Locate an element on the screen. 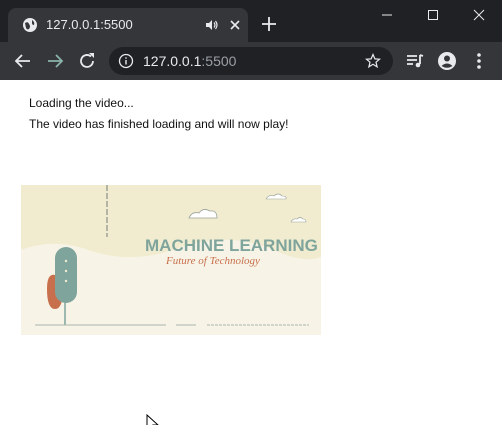 The height and width of the screenshot is (425, 502). browser-toolbar: 127.0.0.1:5500 is located at coordinates (251, 61).